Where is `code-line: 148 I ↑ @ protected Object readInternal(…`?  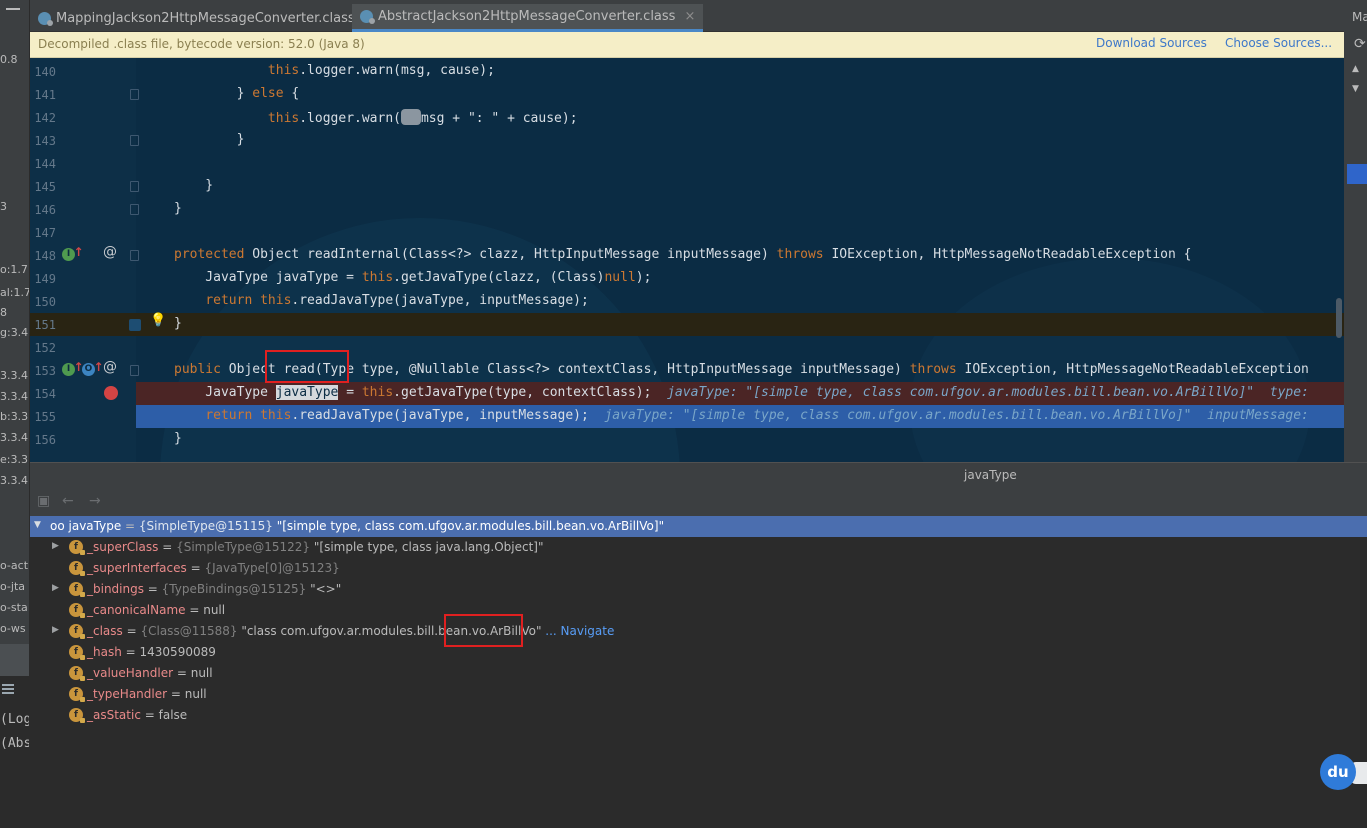 code-line: 148 I ↑ @ protected Object readInternal(… is located at coordinates (687, 255).